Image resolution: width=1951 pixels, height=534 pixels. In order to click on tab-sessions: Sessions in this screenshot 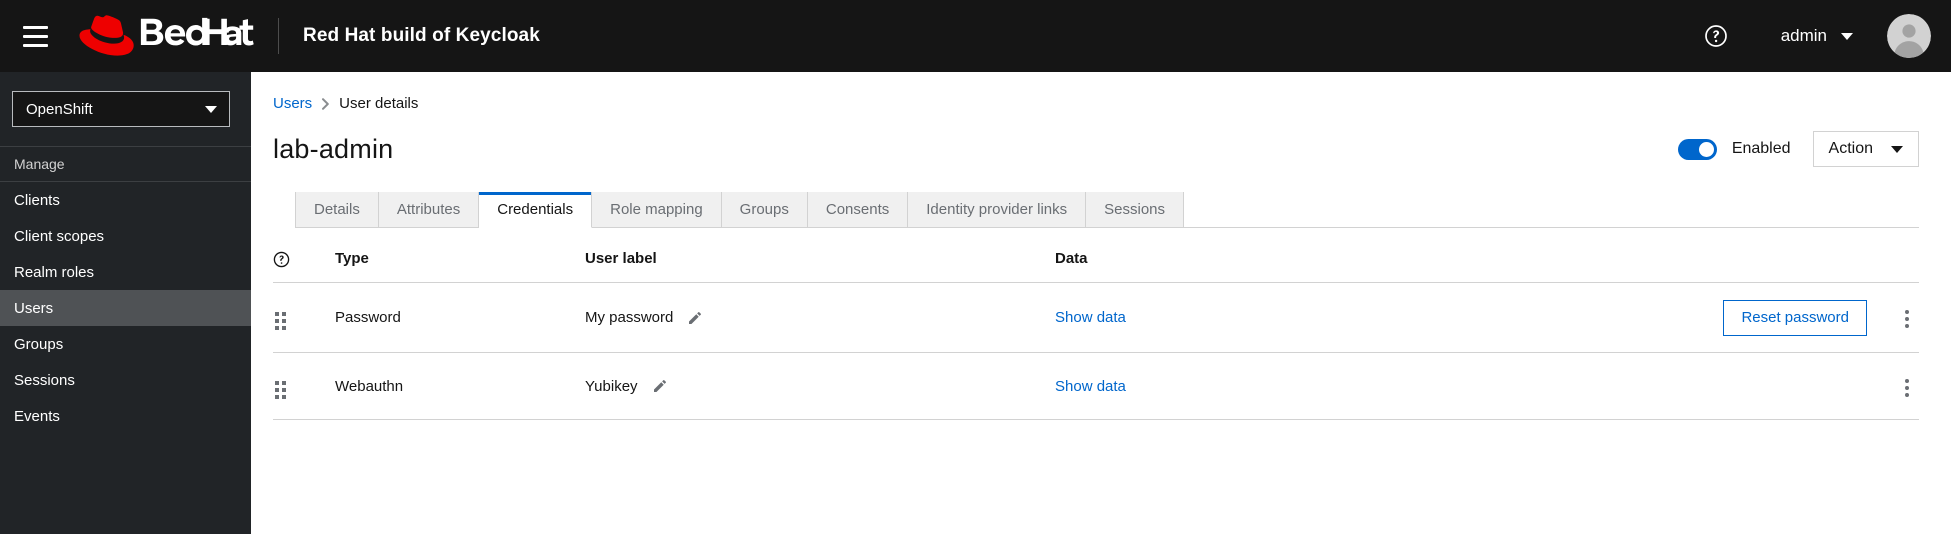, I will do `click(1135, 209)`.